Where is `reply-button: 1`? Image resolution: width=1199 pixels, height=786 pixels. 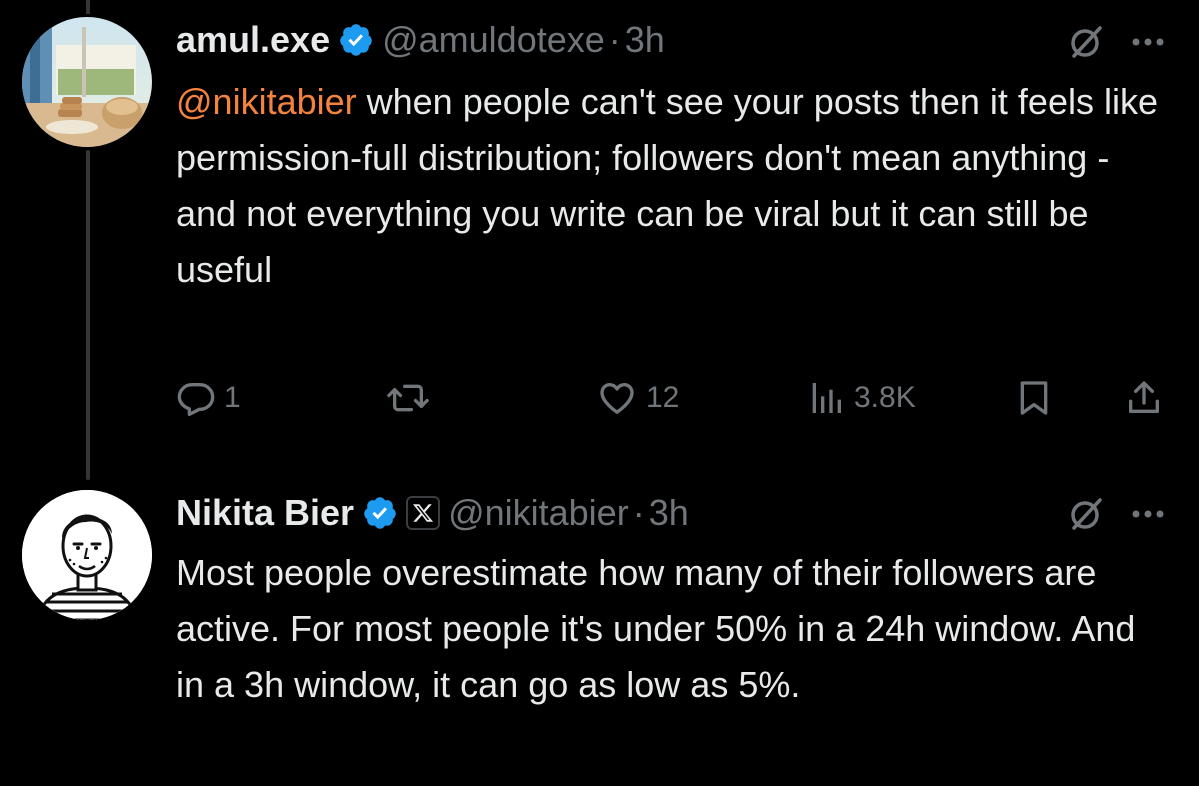
reply-button: 1 is located at coordinates (208, 398).